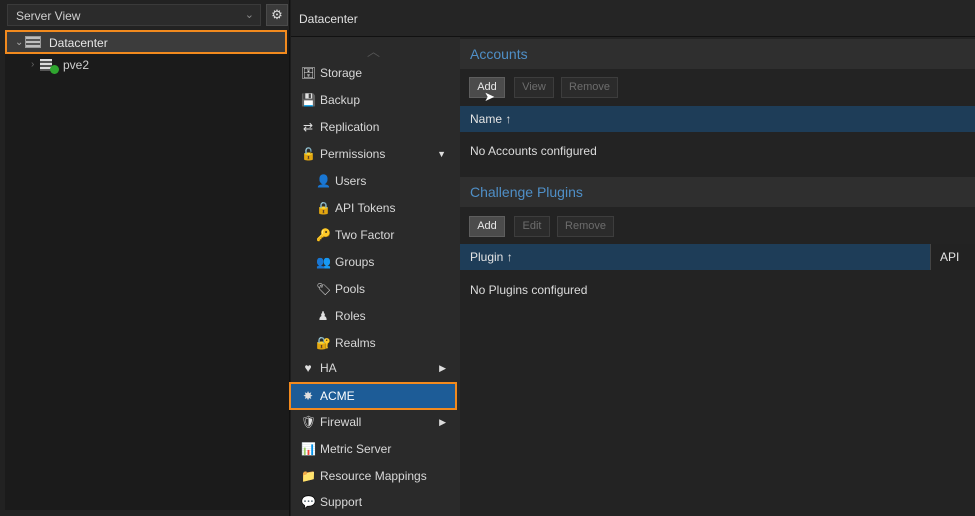  Describe the element at coordinates (146, 42) in the screenshot. I see `tree-node-datacenter: ⌄ Datacenter` at that location.